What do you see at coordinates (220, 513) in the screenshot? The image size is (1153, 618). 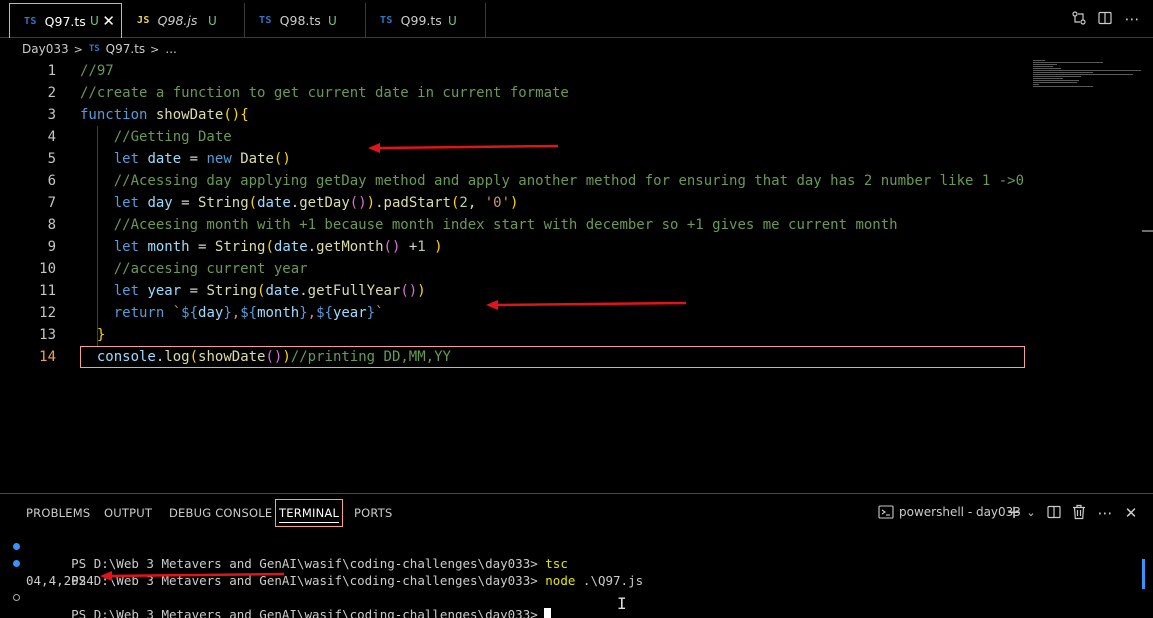 I see `tab-debug-console: DEBUG CONSOLE` at bounding box center [220, 513].